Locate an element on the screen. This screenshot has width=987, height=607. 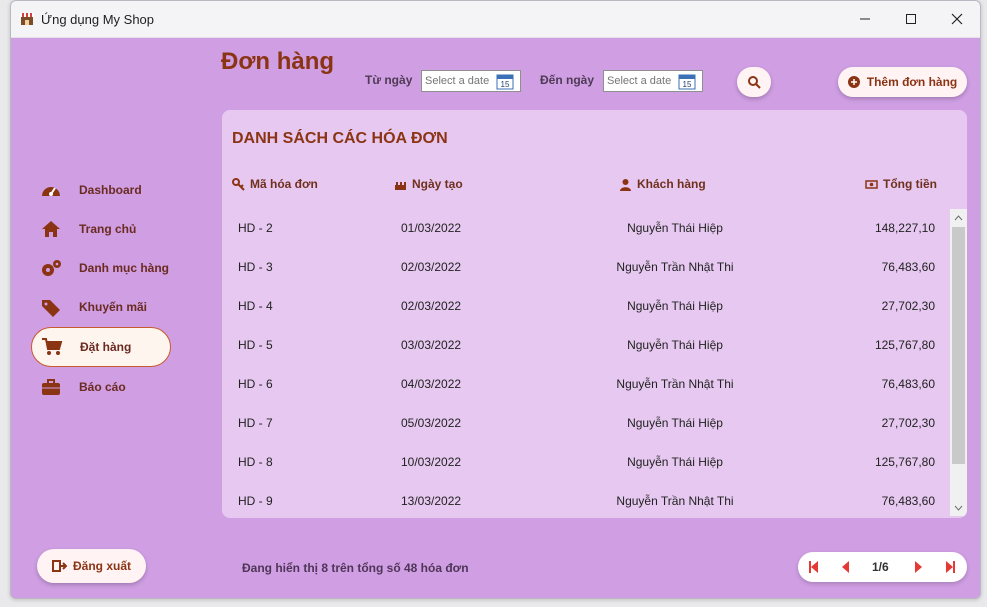
from-date-input is located at coordinates (460, 81).